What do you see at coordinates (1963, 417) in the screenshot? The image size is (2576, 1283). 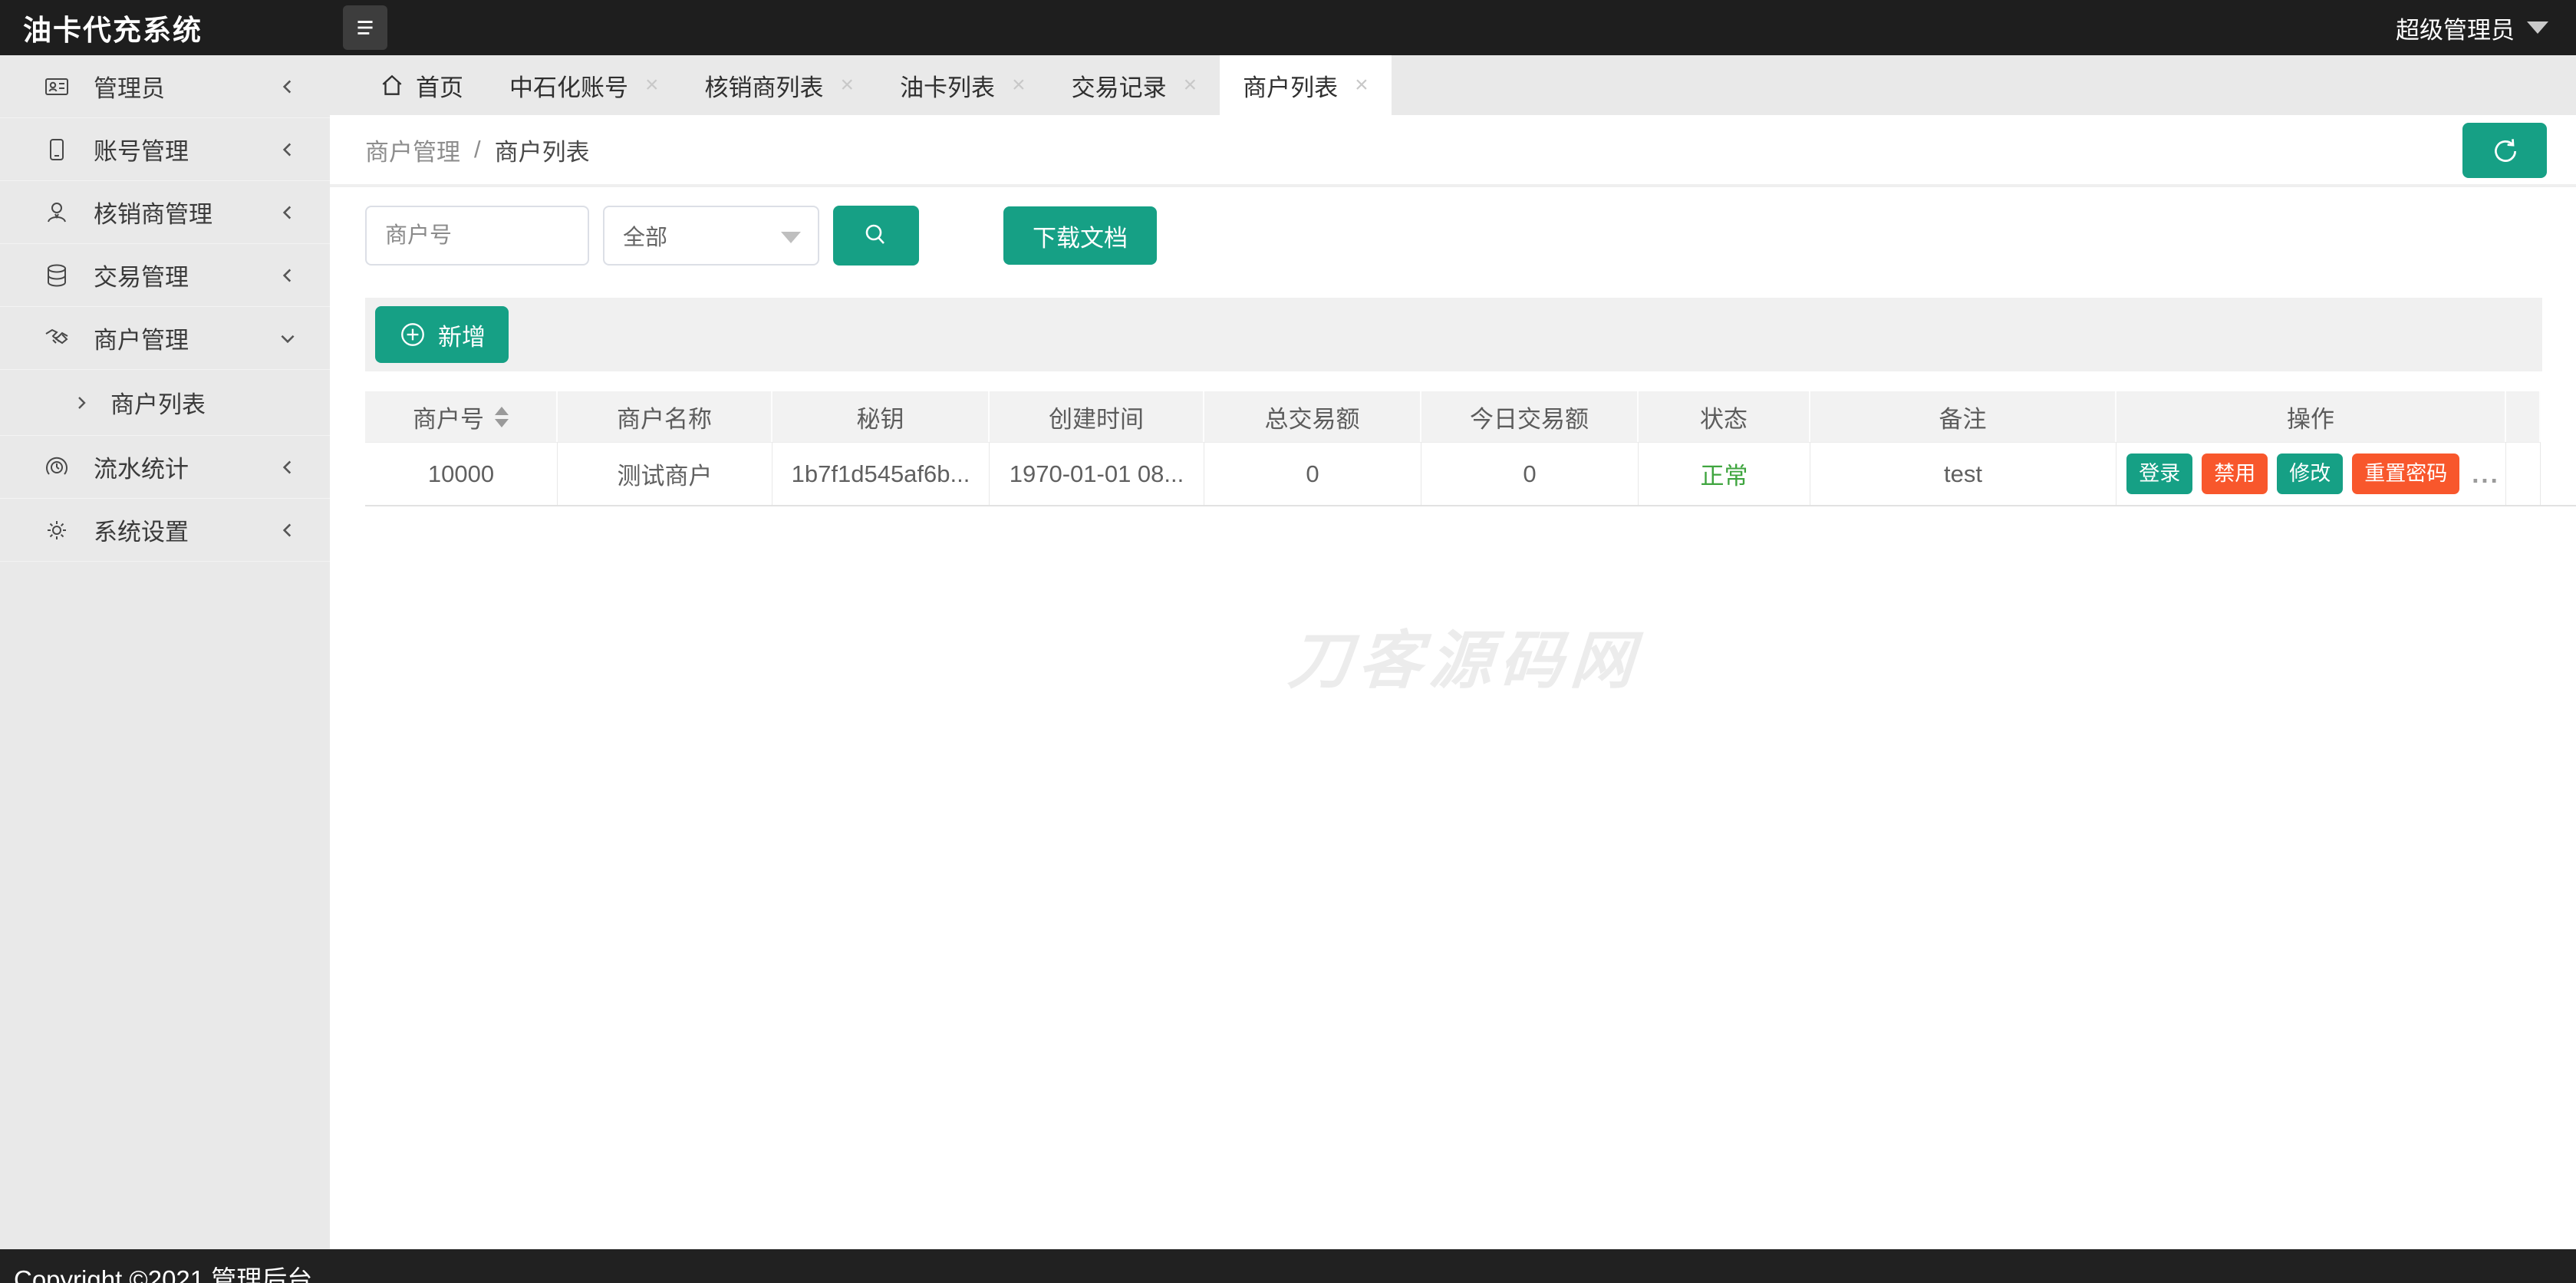 I see `column-header-remark: 备注` at bounding box center [1963, 417].